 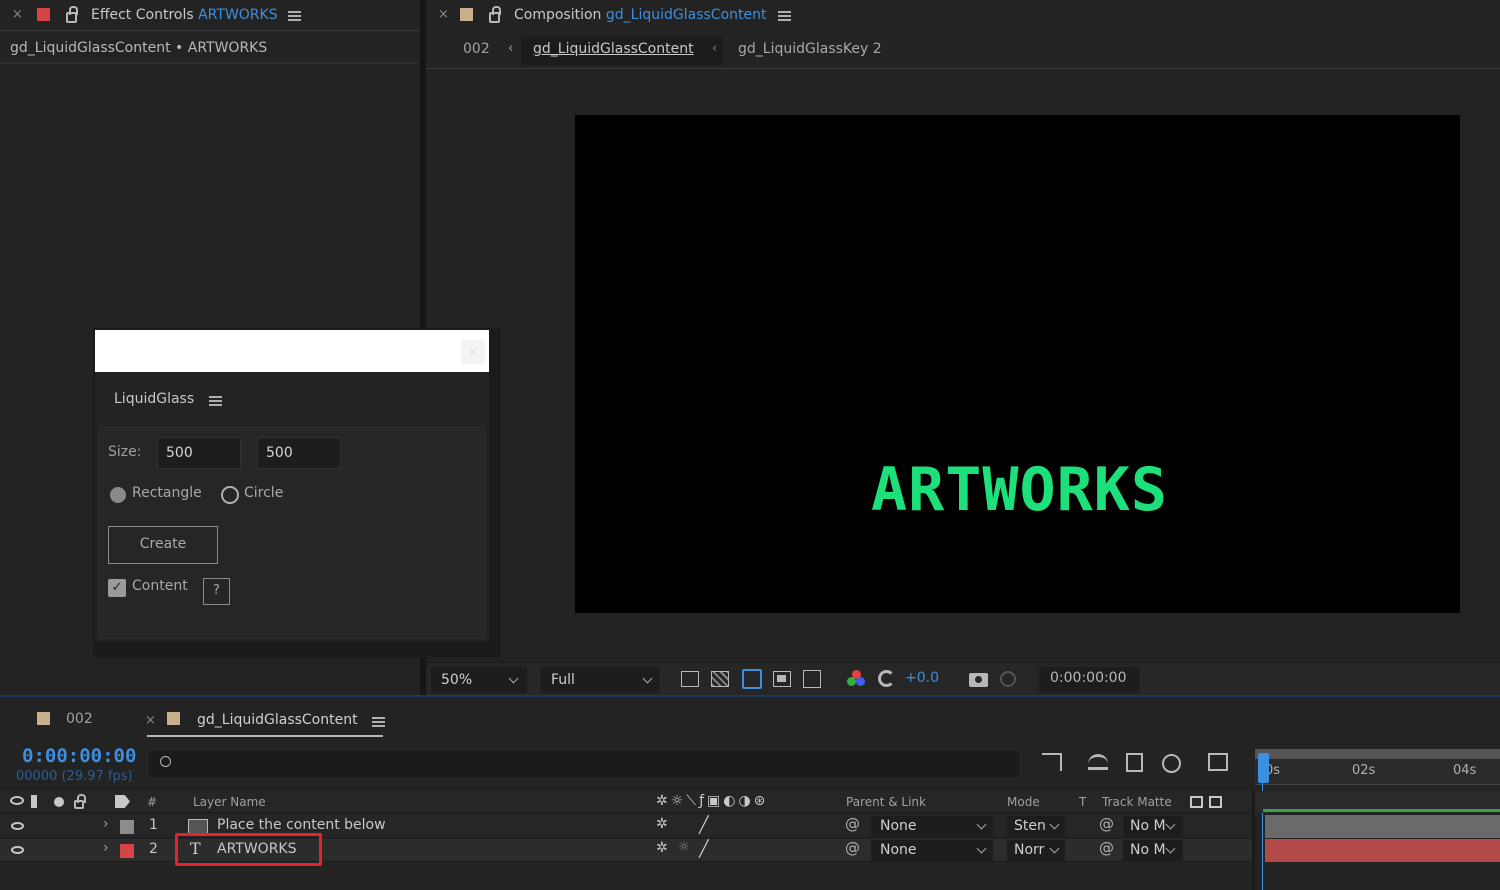 I want to click on help-button: ?, so click(x=216, y=591).